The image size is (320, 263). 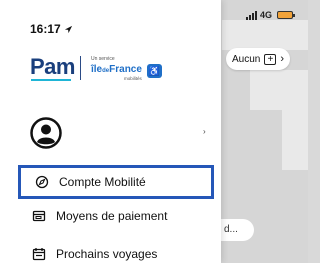 What do you see at coordinates (68, 29) in the screenshot?
I see `location-arrow-icon` at bounding box center [68, 29].